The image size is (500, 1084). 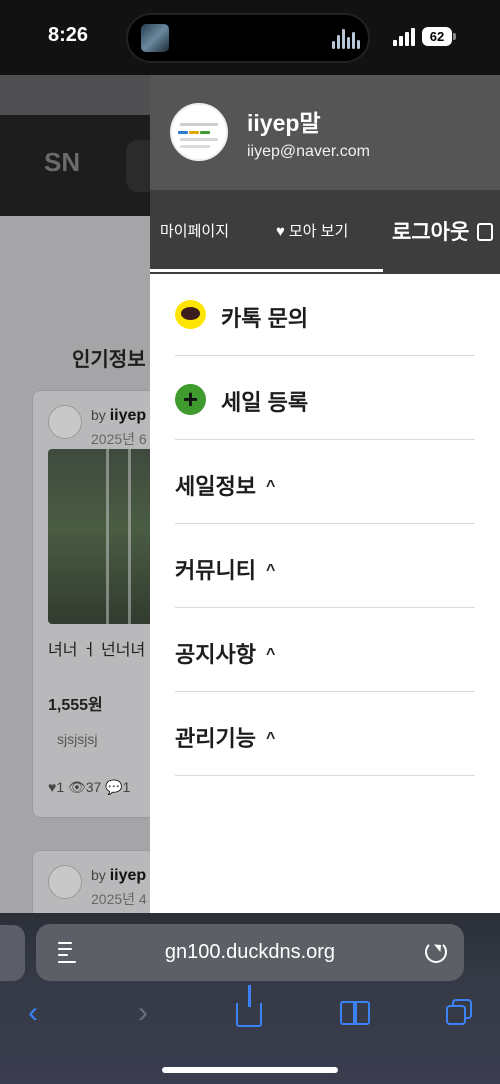 What do you see at coordinates (325, 734) in the screenshot?
I see `menu-item-admin: 관리기능 ^` at bounding box center [325, 734].